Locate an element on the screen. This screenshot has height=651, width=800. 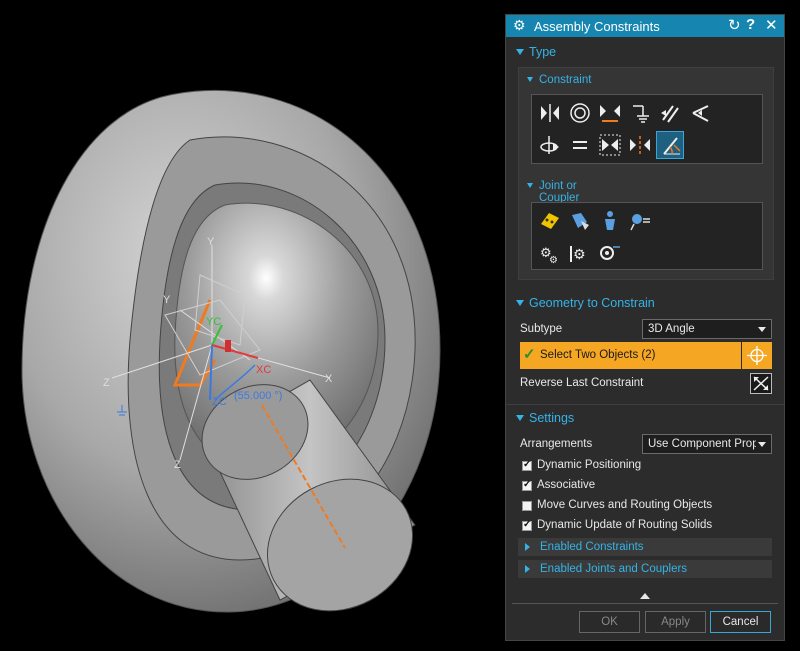
dialog-title: Assembly Constraints is located at coordinates (597, 26).